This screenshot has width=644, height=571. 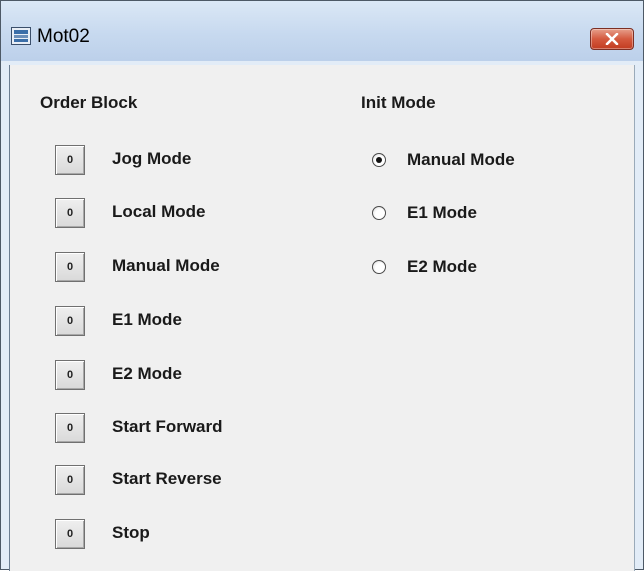 I want to click on window-title: Mot02, so click(x=63, y=36).